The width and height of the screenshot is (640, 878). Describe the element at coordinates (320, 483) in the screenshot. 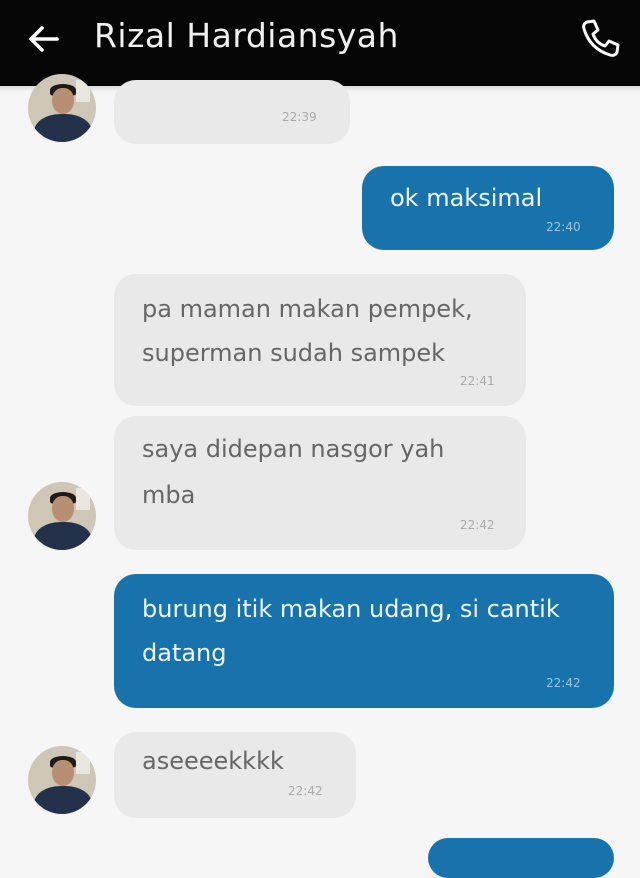

I see `incoming-message-bubble: saya didepan nasgor yah mba 22:42` at that location.